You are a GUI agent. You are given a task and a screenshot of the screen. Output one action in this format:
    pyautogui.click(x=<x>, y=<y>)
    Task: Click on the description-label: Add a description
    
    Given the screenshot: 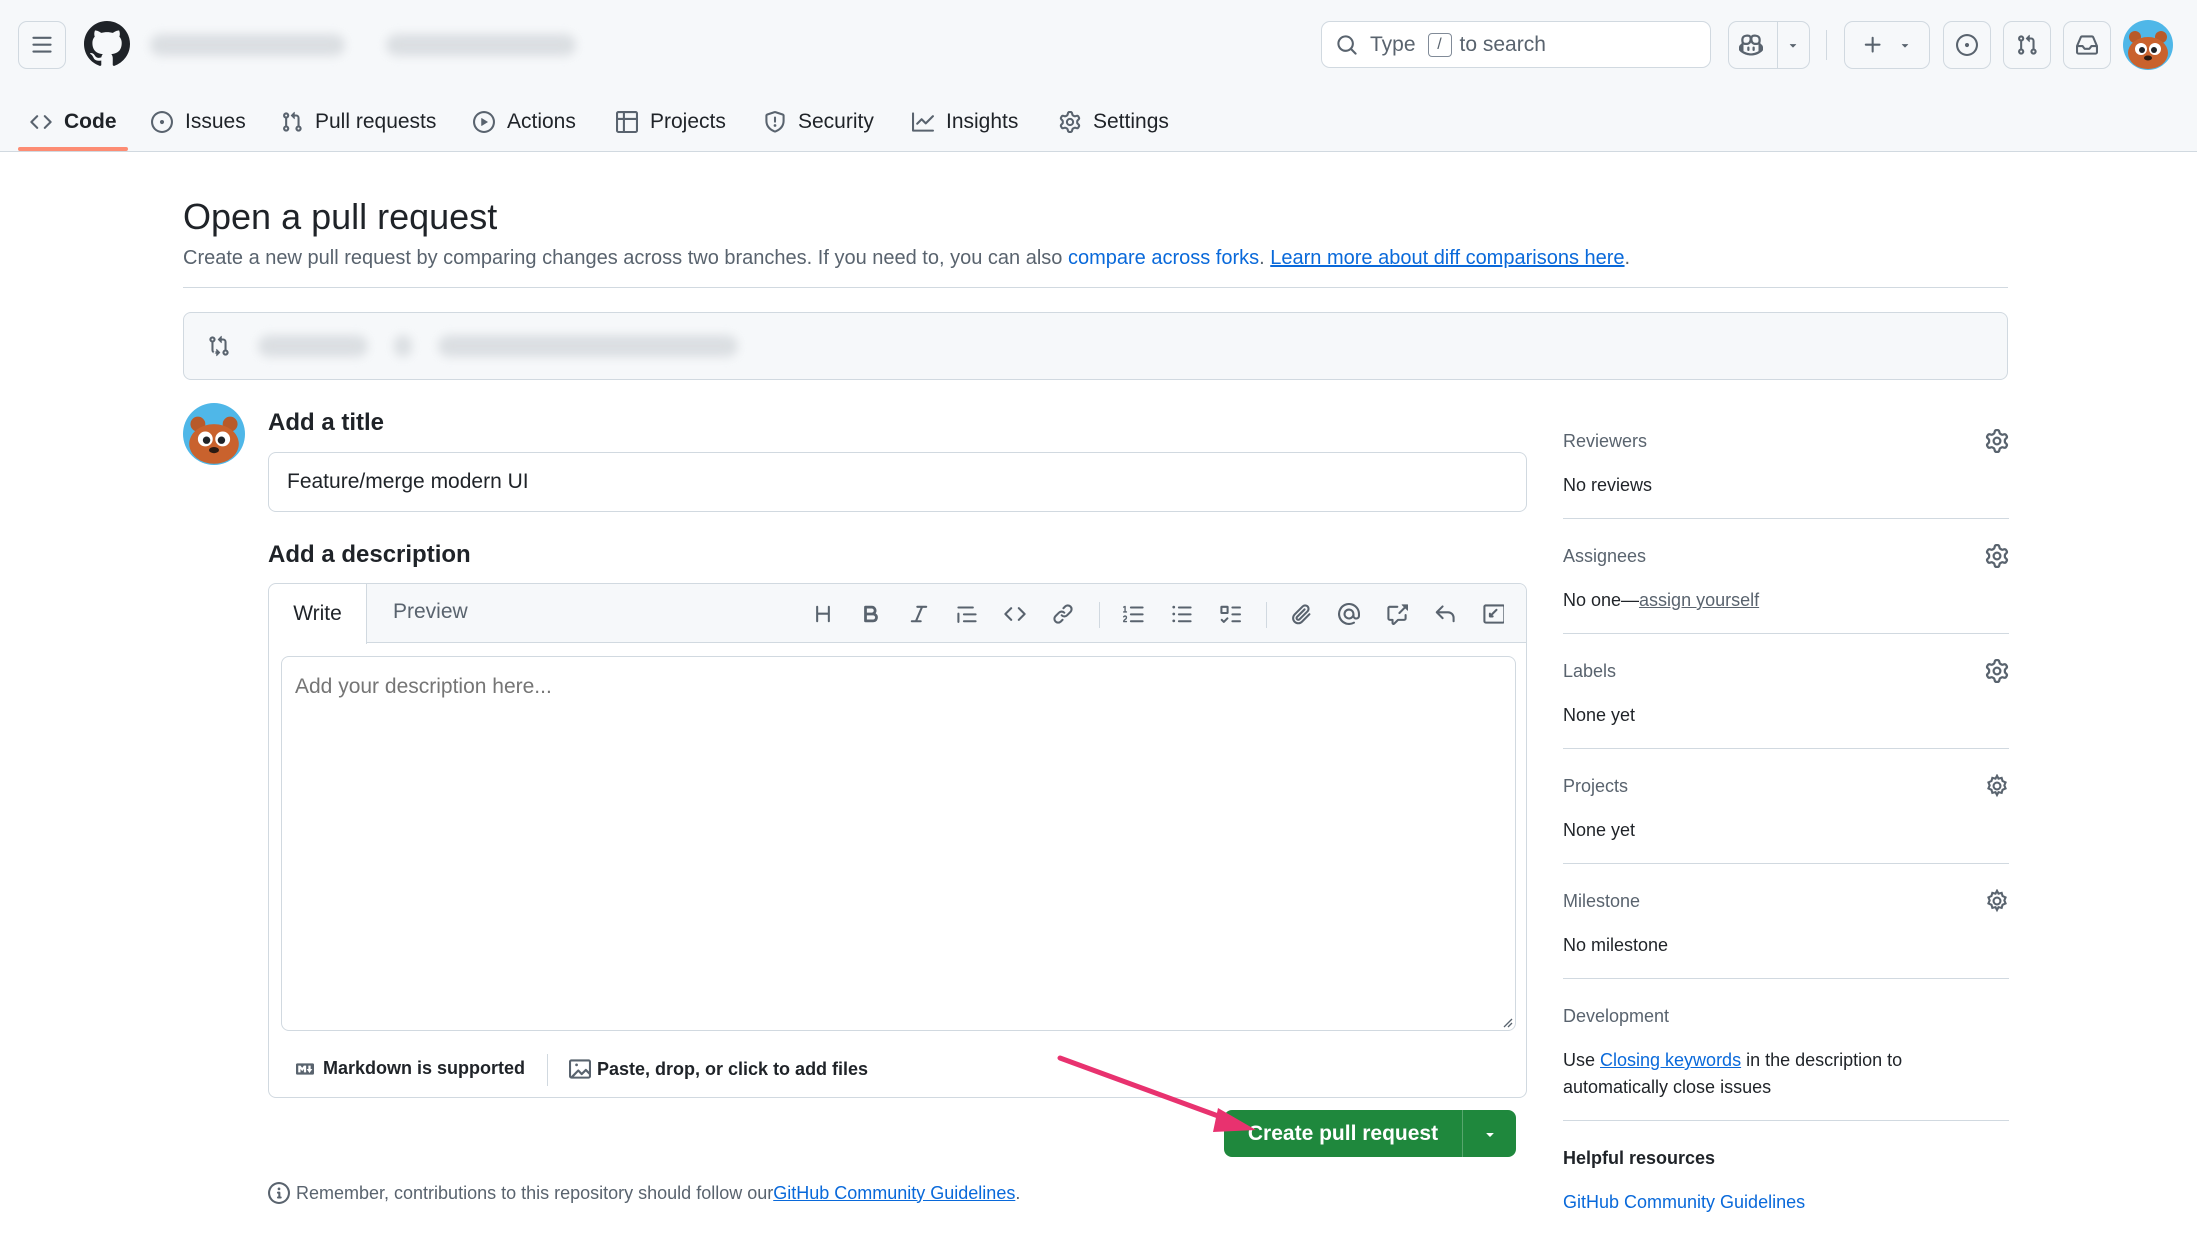 What is the action you would take?
    pyautogui.click(x=369, y=554)
    